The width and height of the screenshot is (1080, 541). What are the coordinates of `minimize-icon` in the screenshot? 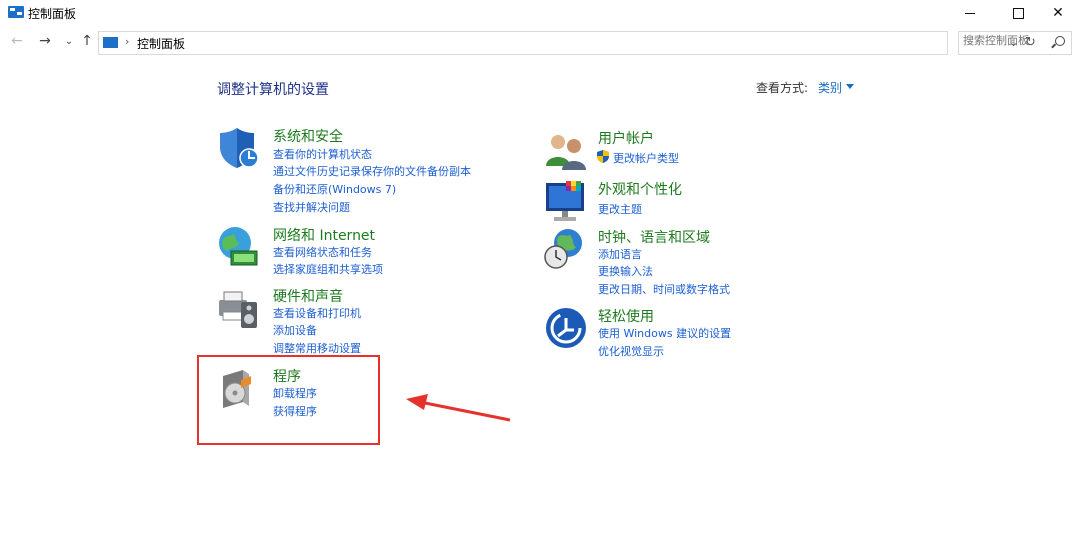 It's located at (970, 13).